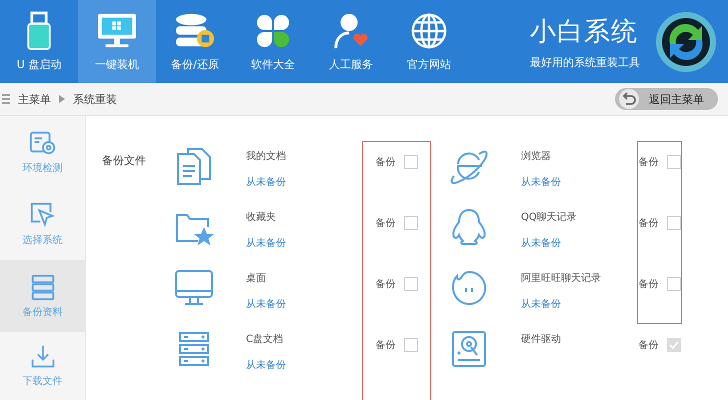 The image size is (728, 400). What do you see at coordinates (273, 41) in the screenshot?
I see `nav-tab: 软件大全` at bounding box center [273, 41].